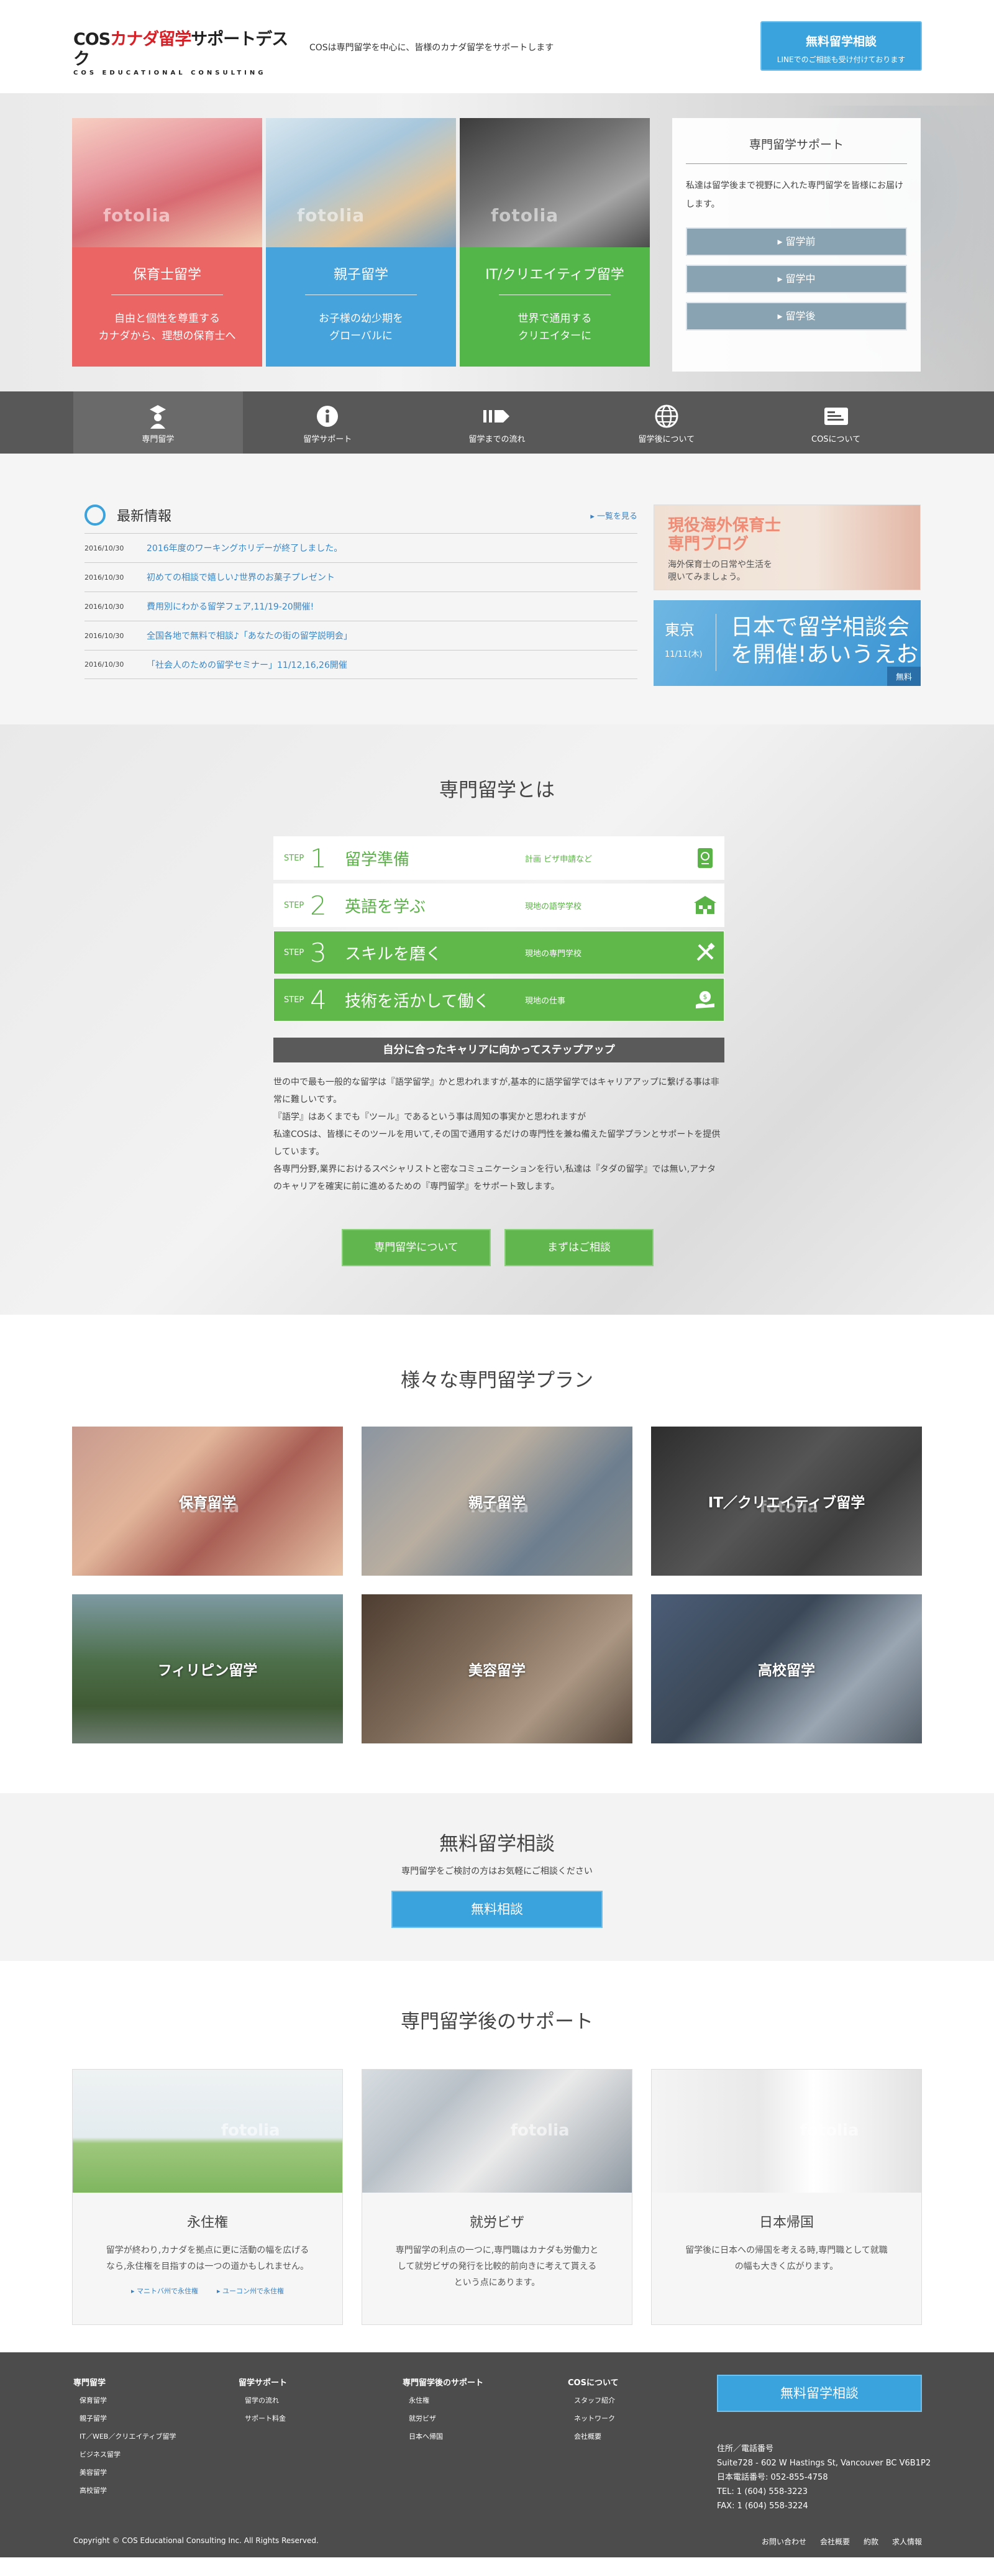  Describe the element at coordinates (263, 2382) in the screenshot. I see `footer-heading: 留学サポート` at that location.